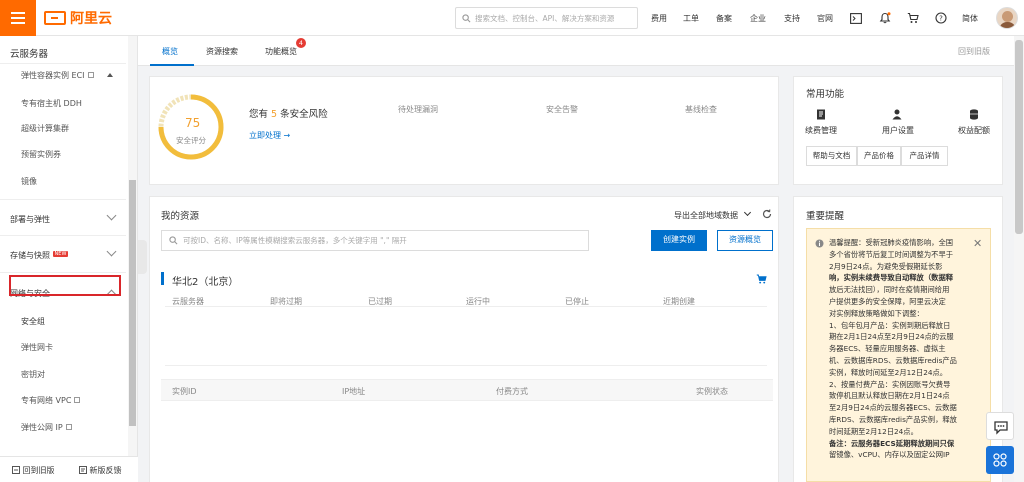 Image resolution: width=1024 pixels, height=482 pixels. What do you see at coordinates (41, 154) in the screenshot?
I see `sidebar-item-reserved-instances: 预留实例券` at bounding box center [41, 154].